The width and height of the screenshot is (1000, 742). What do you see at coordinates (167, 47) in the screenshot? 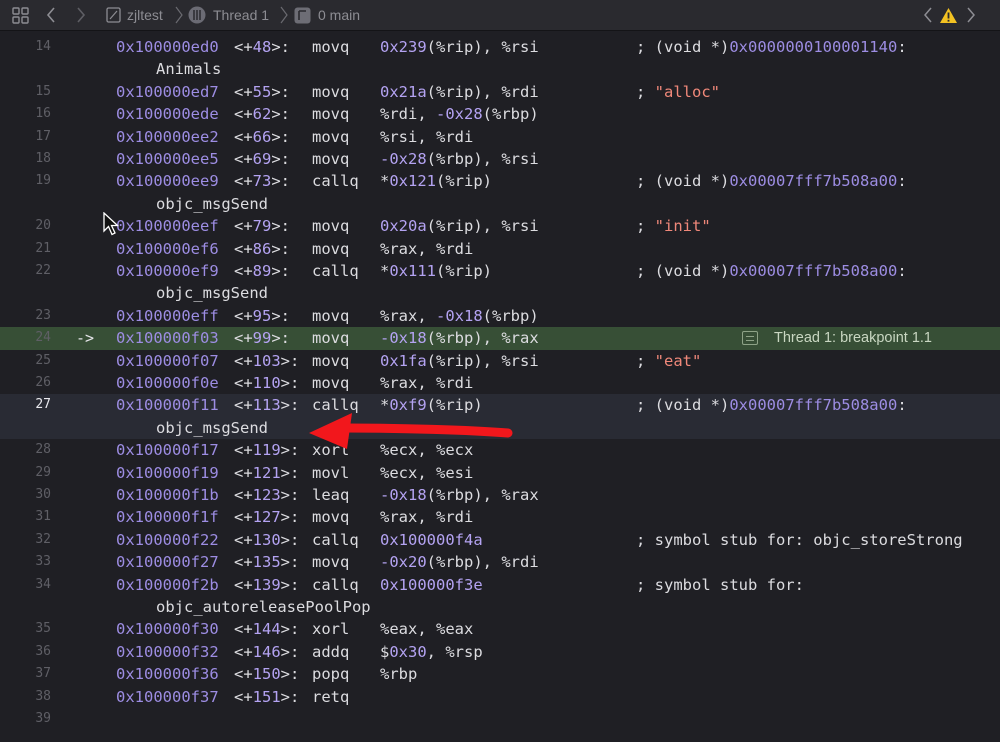
I see `instruction-address: 0x100000ed0` at bounding box center [167, 47].